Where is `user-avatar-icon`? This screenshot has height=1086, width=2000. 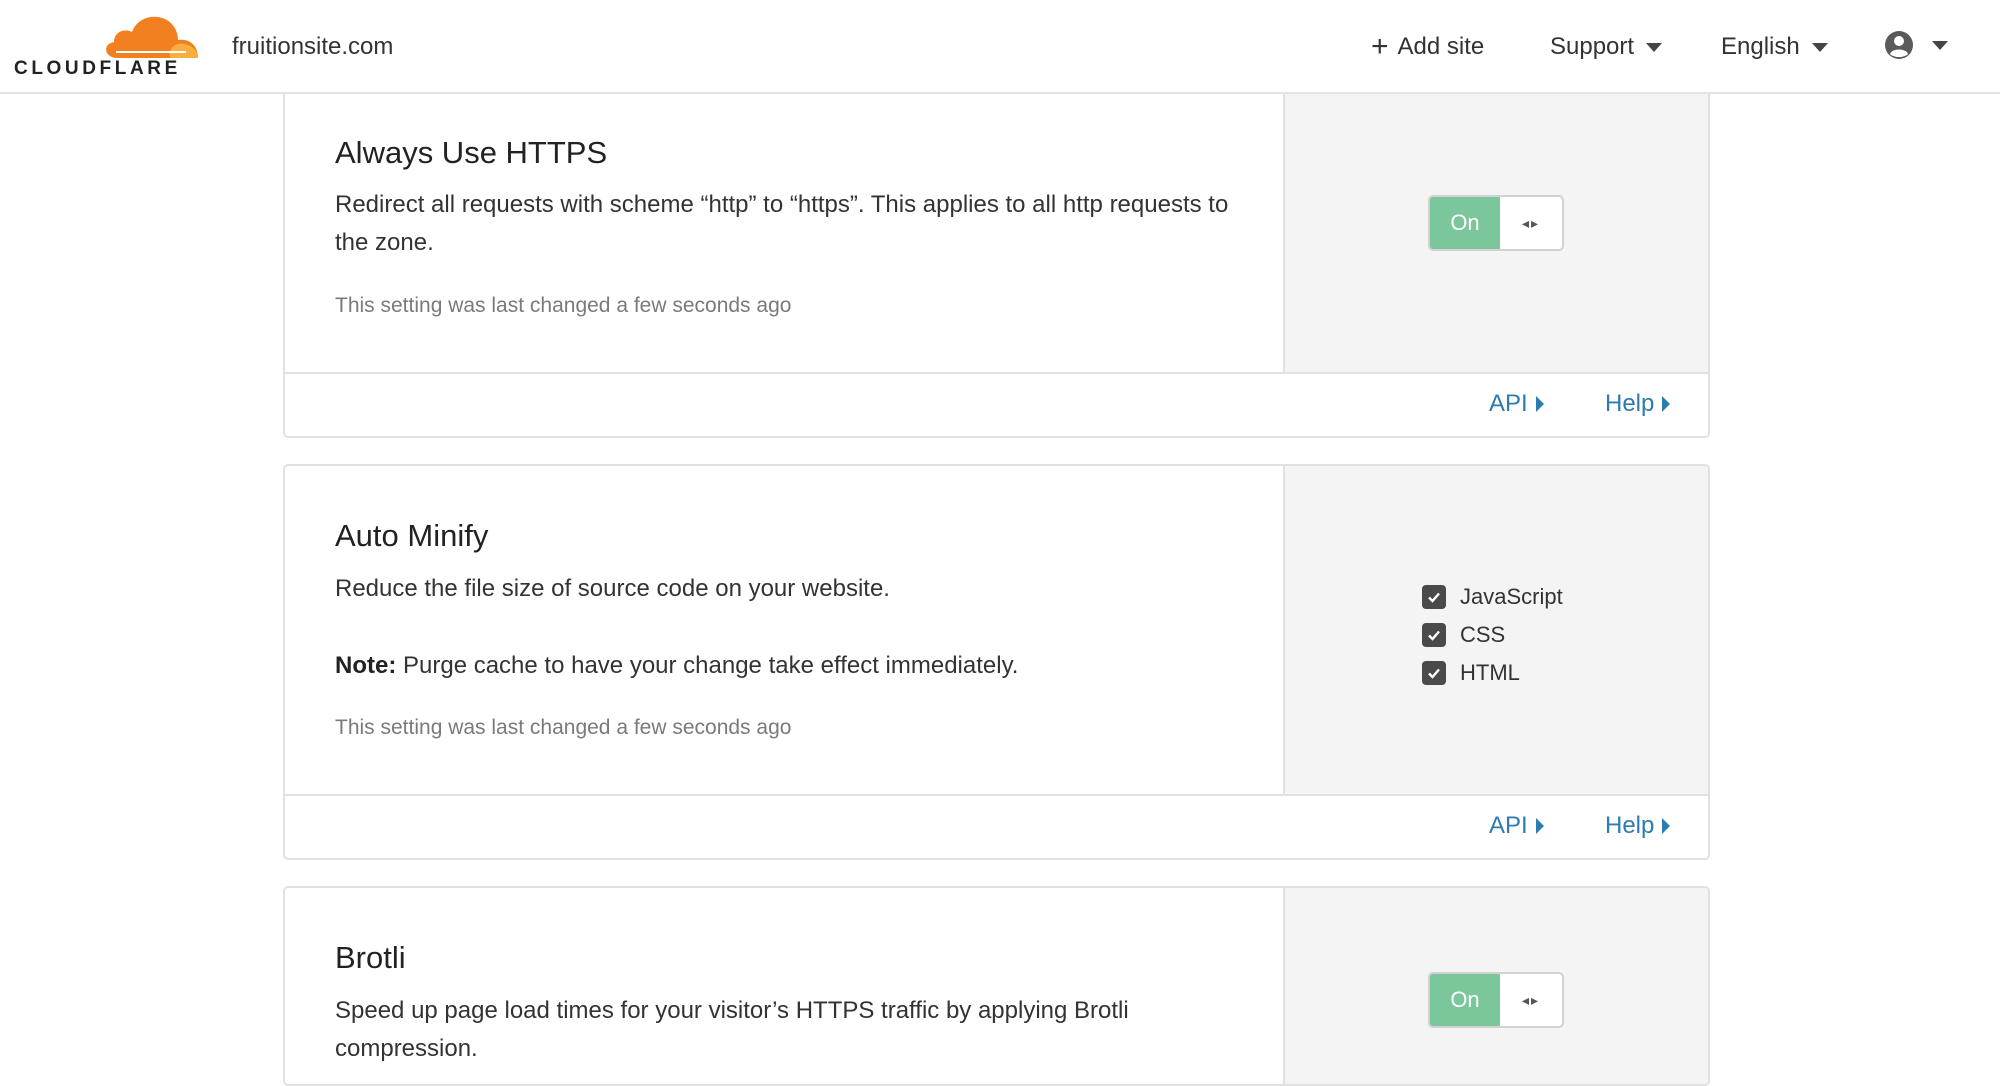 user-avatar-icon is located at coordinates (1899, 45).